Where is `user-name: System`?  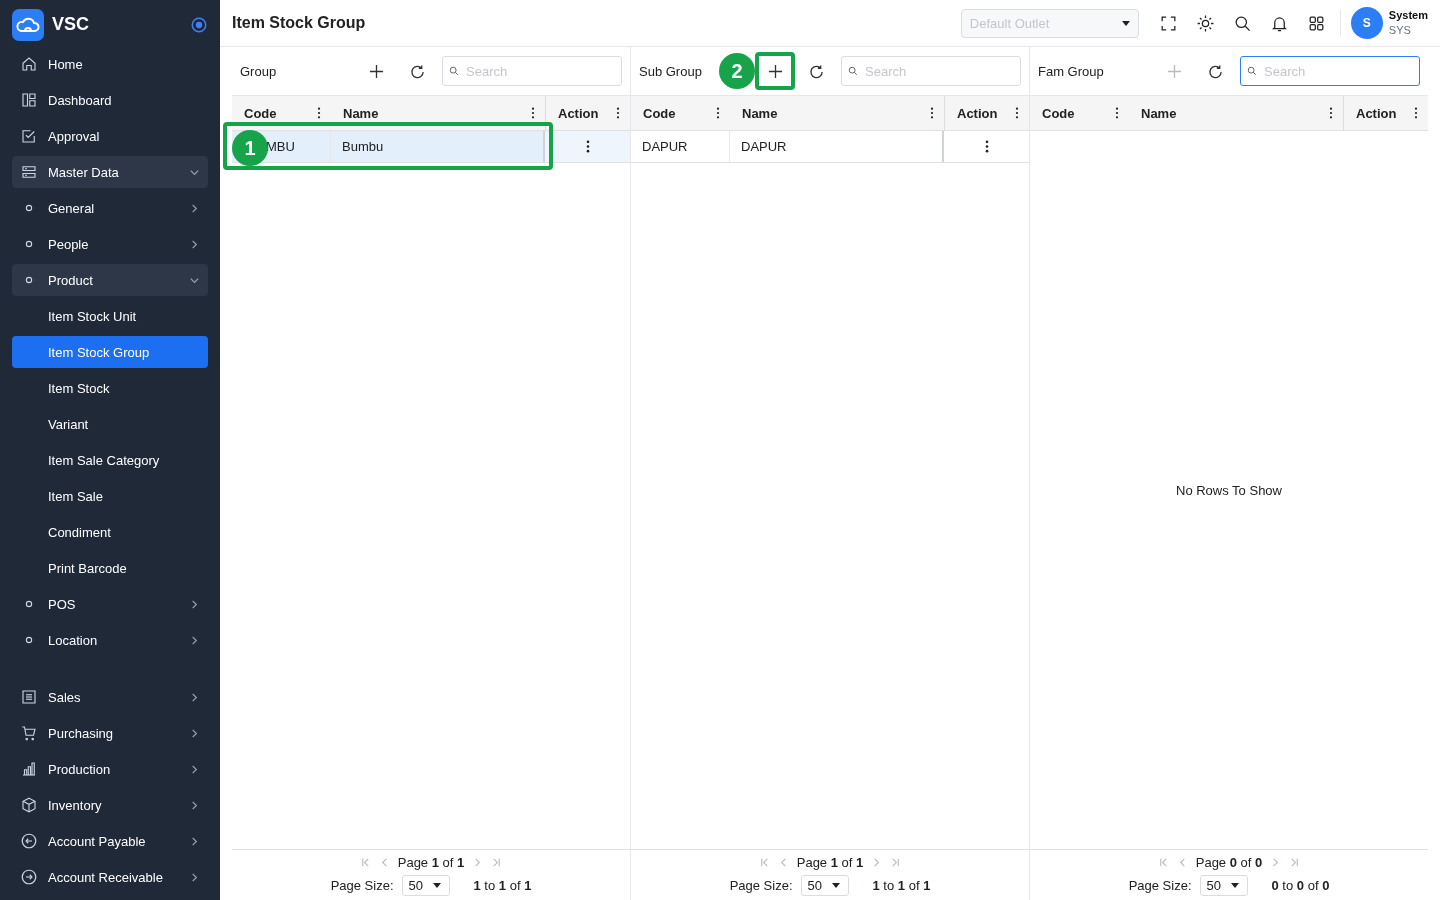 user-name: System is located at coordinates (1408, 15).